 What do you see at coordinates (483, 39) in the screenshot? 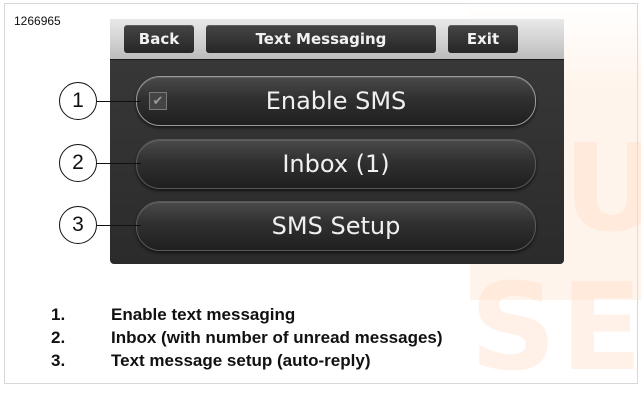
I see `exit-button: Exit` at bounding box center [483, 39].